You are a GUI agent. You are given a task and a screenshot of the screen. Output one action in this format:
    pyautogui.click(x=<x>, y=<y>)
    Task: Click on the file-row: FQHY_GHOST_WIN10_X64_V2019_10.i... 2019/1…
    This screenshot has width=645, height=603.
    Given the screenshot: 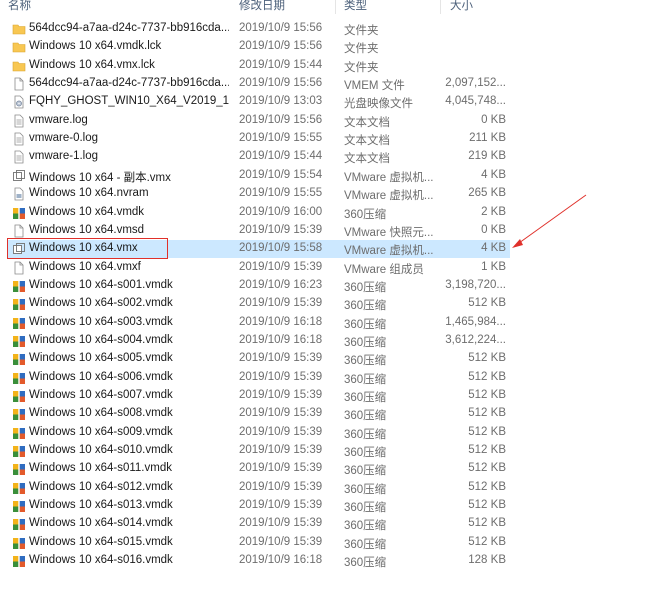 What is the action you would take?
    pyautogui.click(x=259, y=102)
    